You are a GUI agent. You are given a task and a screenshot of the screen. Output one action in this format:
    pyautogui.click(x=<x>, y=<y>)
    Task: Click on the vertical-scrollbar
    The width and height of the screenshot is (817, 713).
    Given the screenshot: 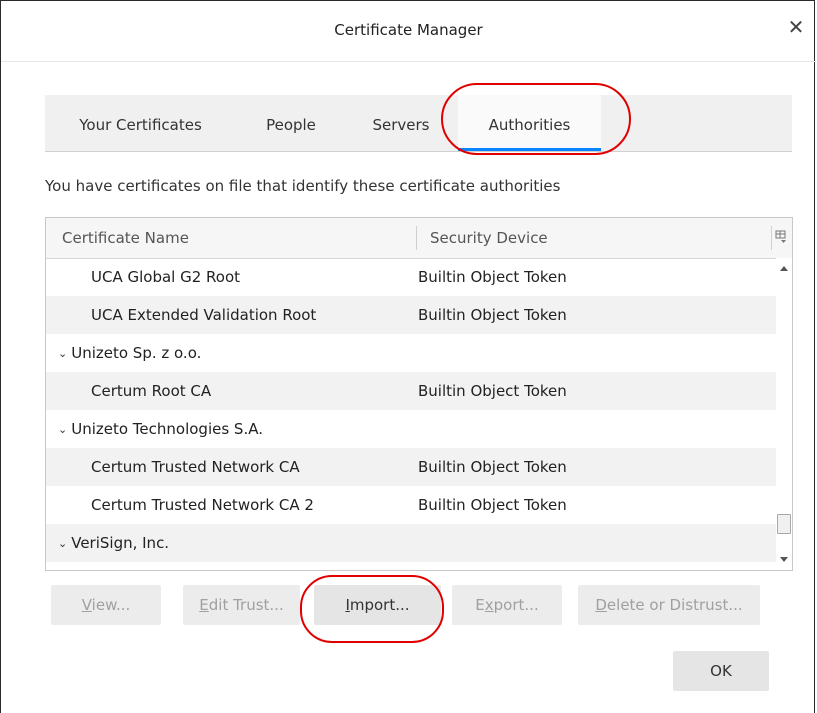 What is the action you would take?
    pyautogui.click(x=784, y=414)
    